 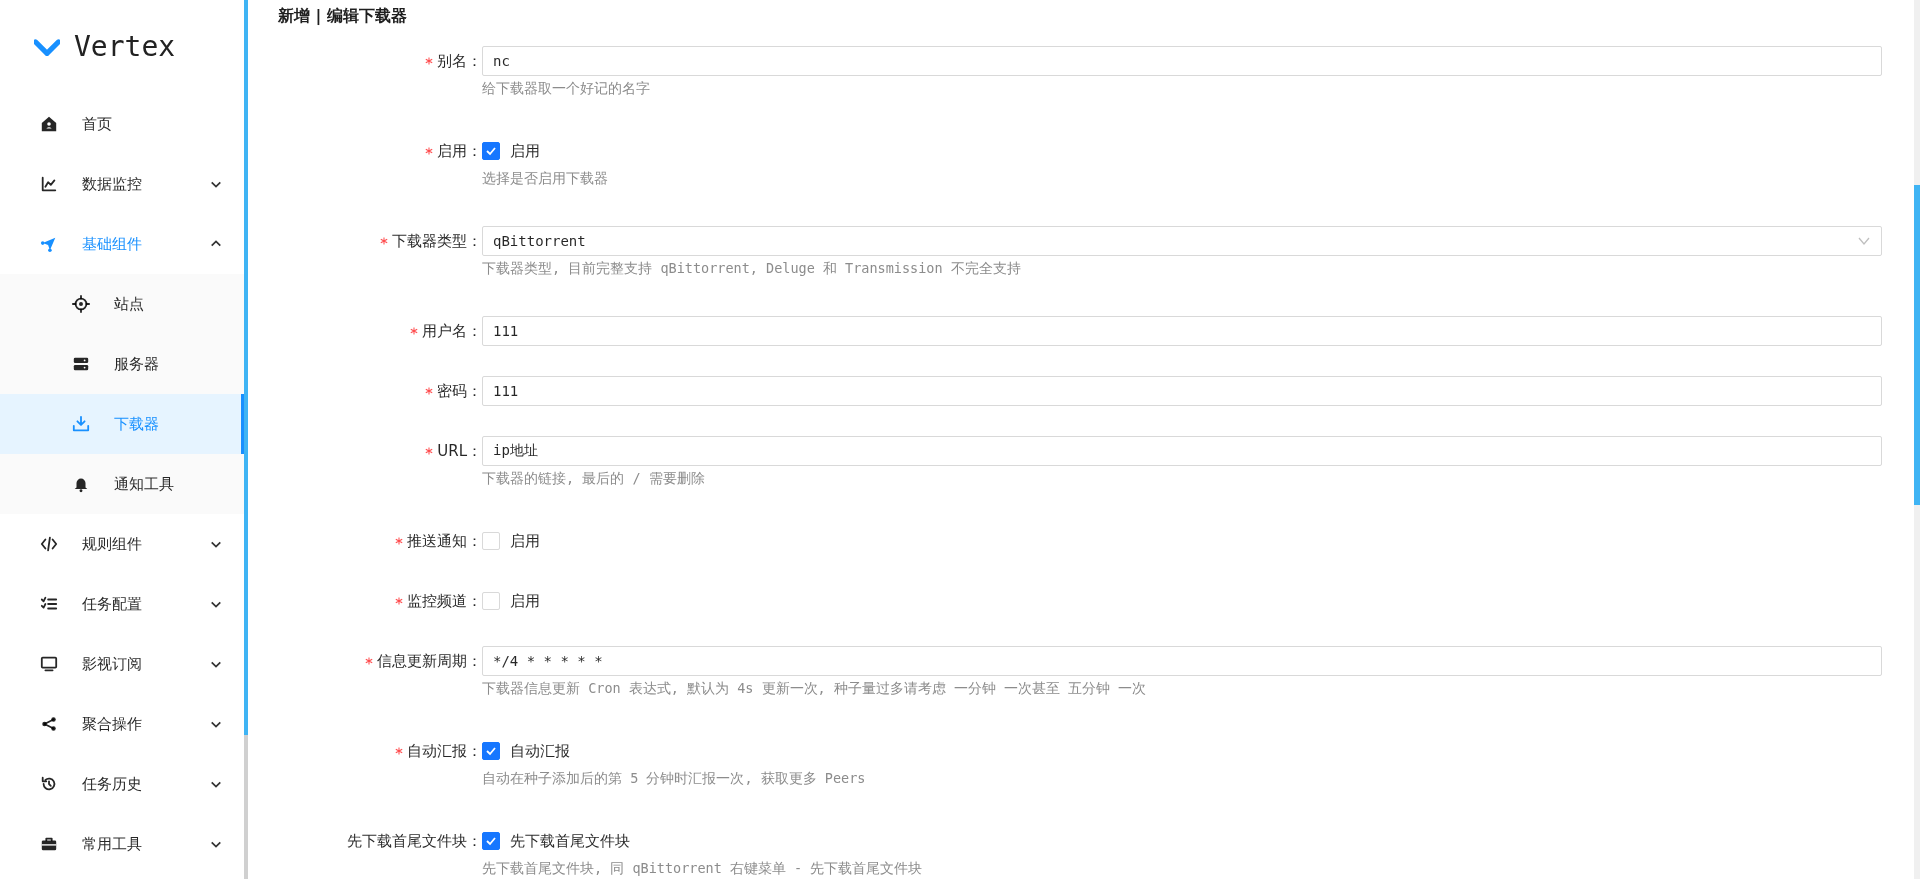 I want to click on field-label: 用户名：, so click(x=452, y=331).